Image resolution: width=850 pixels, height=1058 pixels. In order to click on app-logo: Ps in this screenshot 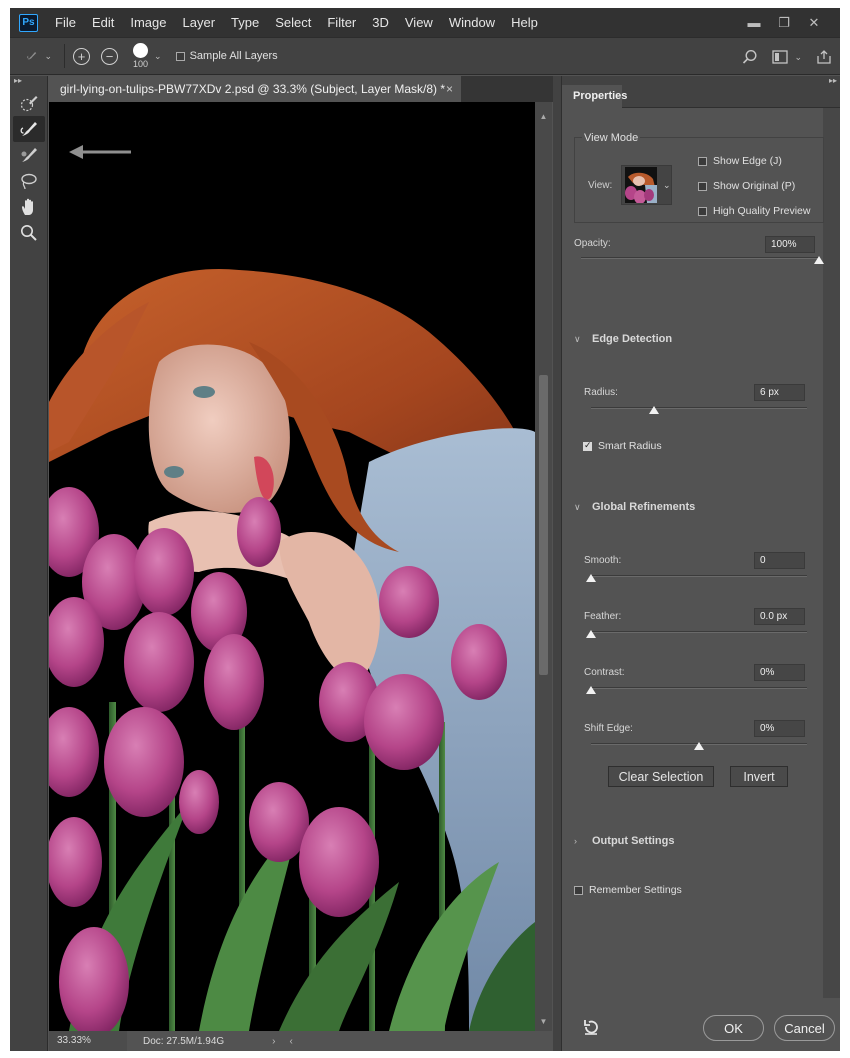, I will do `click(28, 22)`.